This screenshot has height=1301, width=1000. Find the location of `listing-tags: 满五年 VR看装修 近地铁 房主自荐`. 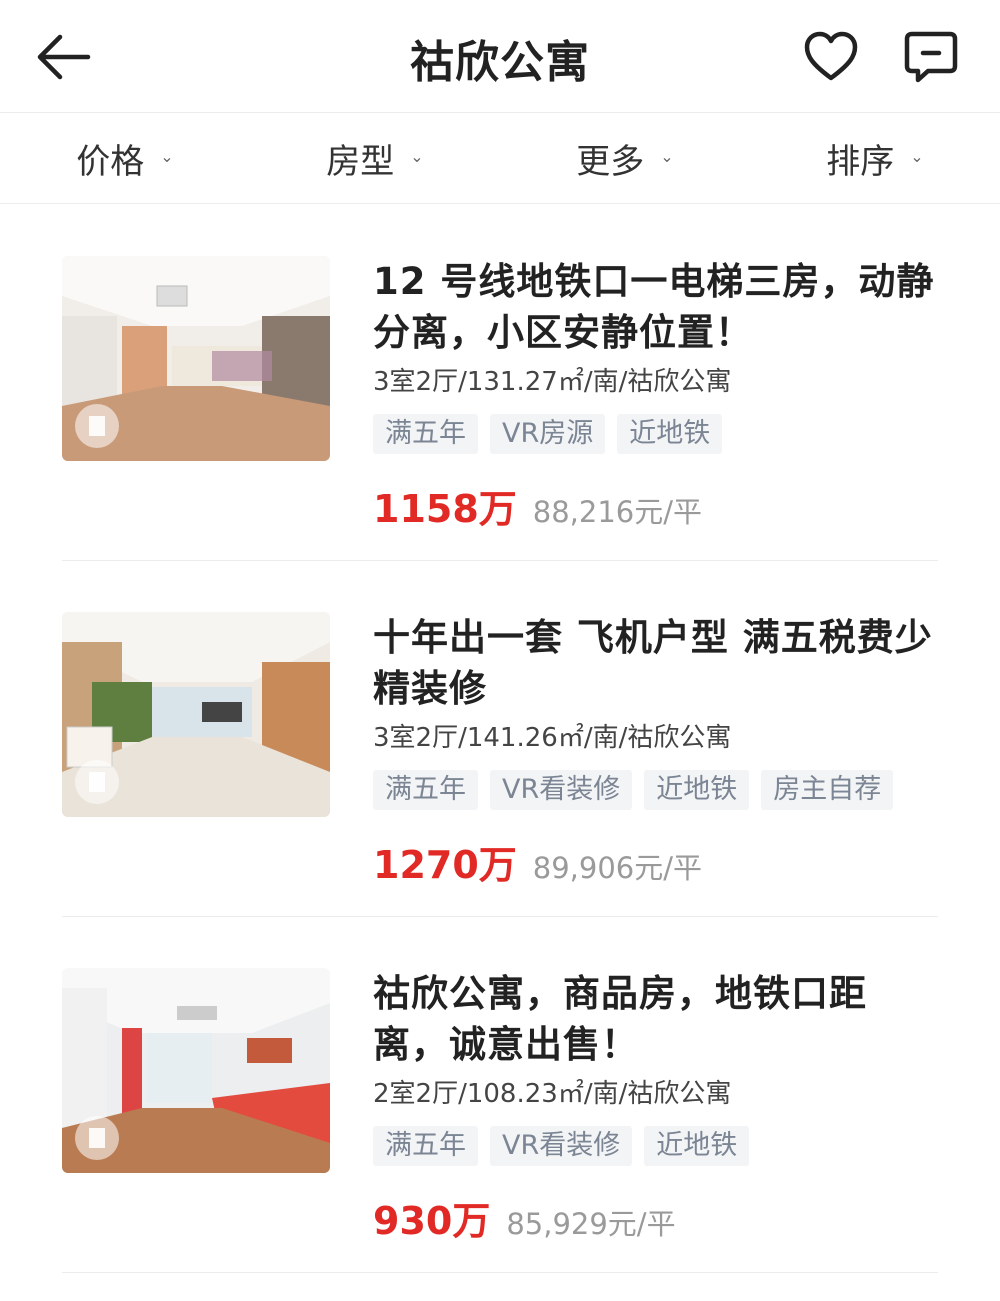

listing-tags: 满五年 VR看装修 近地铁 房主自荐 is located at coordinates (655, 790).